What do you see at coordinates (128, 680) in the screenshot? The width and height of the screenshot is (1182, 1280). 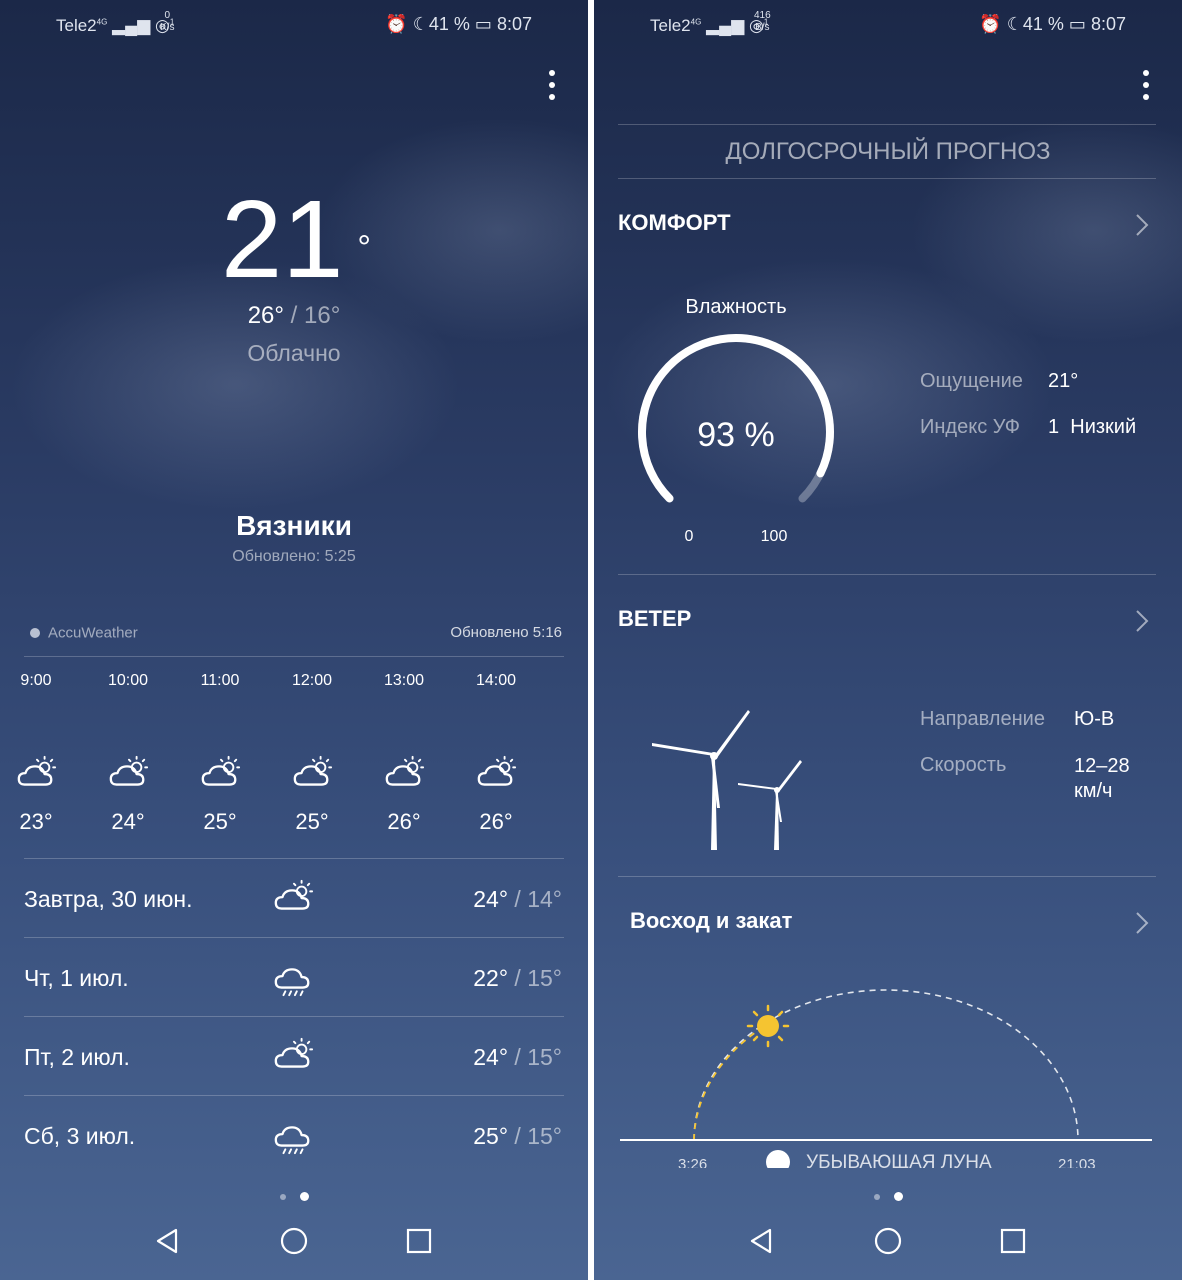 I see `hour-label: 10:00` at bounding box center [128, 680].